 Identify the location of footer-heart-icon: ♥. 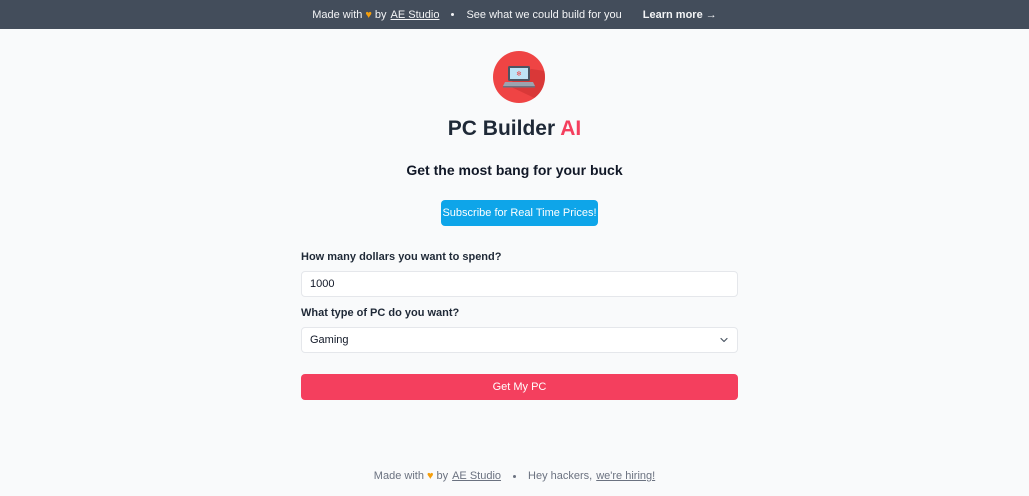
(430, 476).